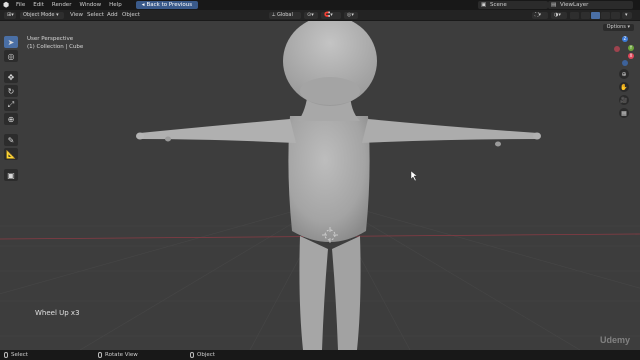  I want to click on options-label: Options, so click(616, 27).